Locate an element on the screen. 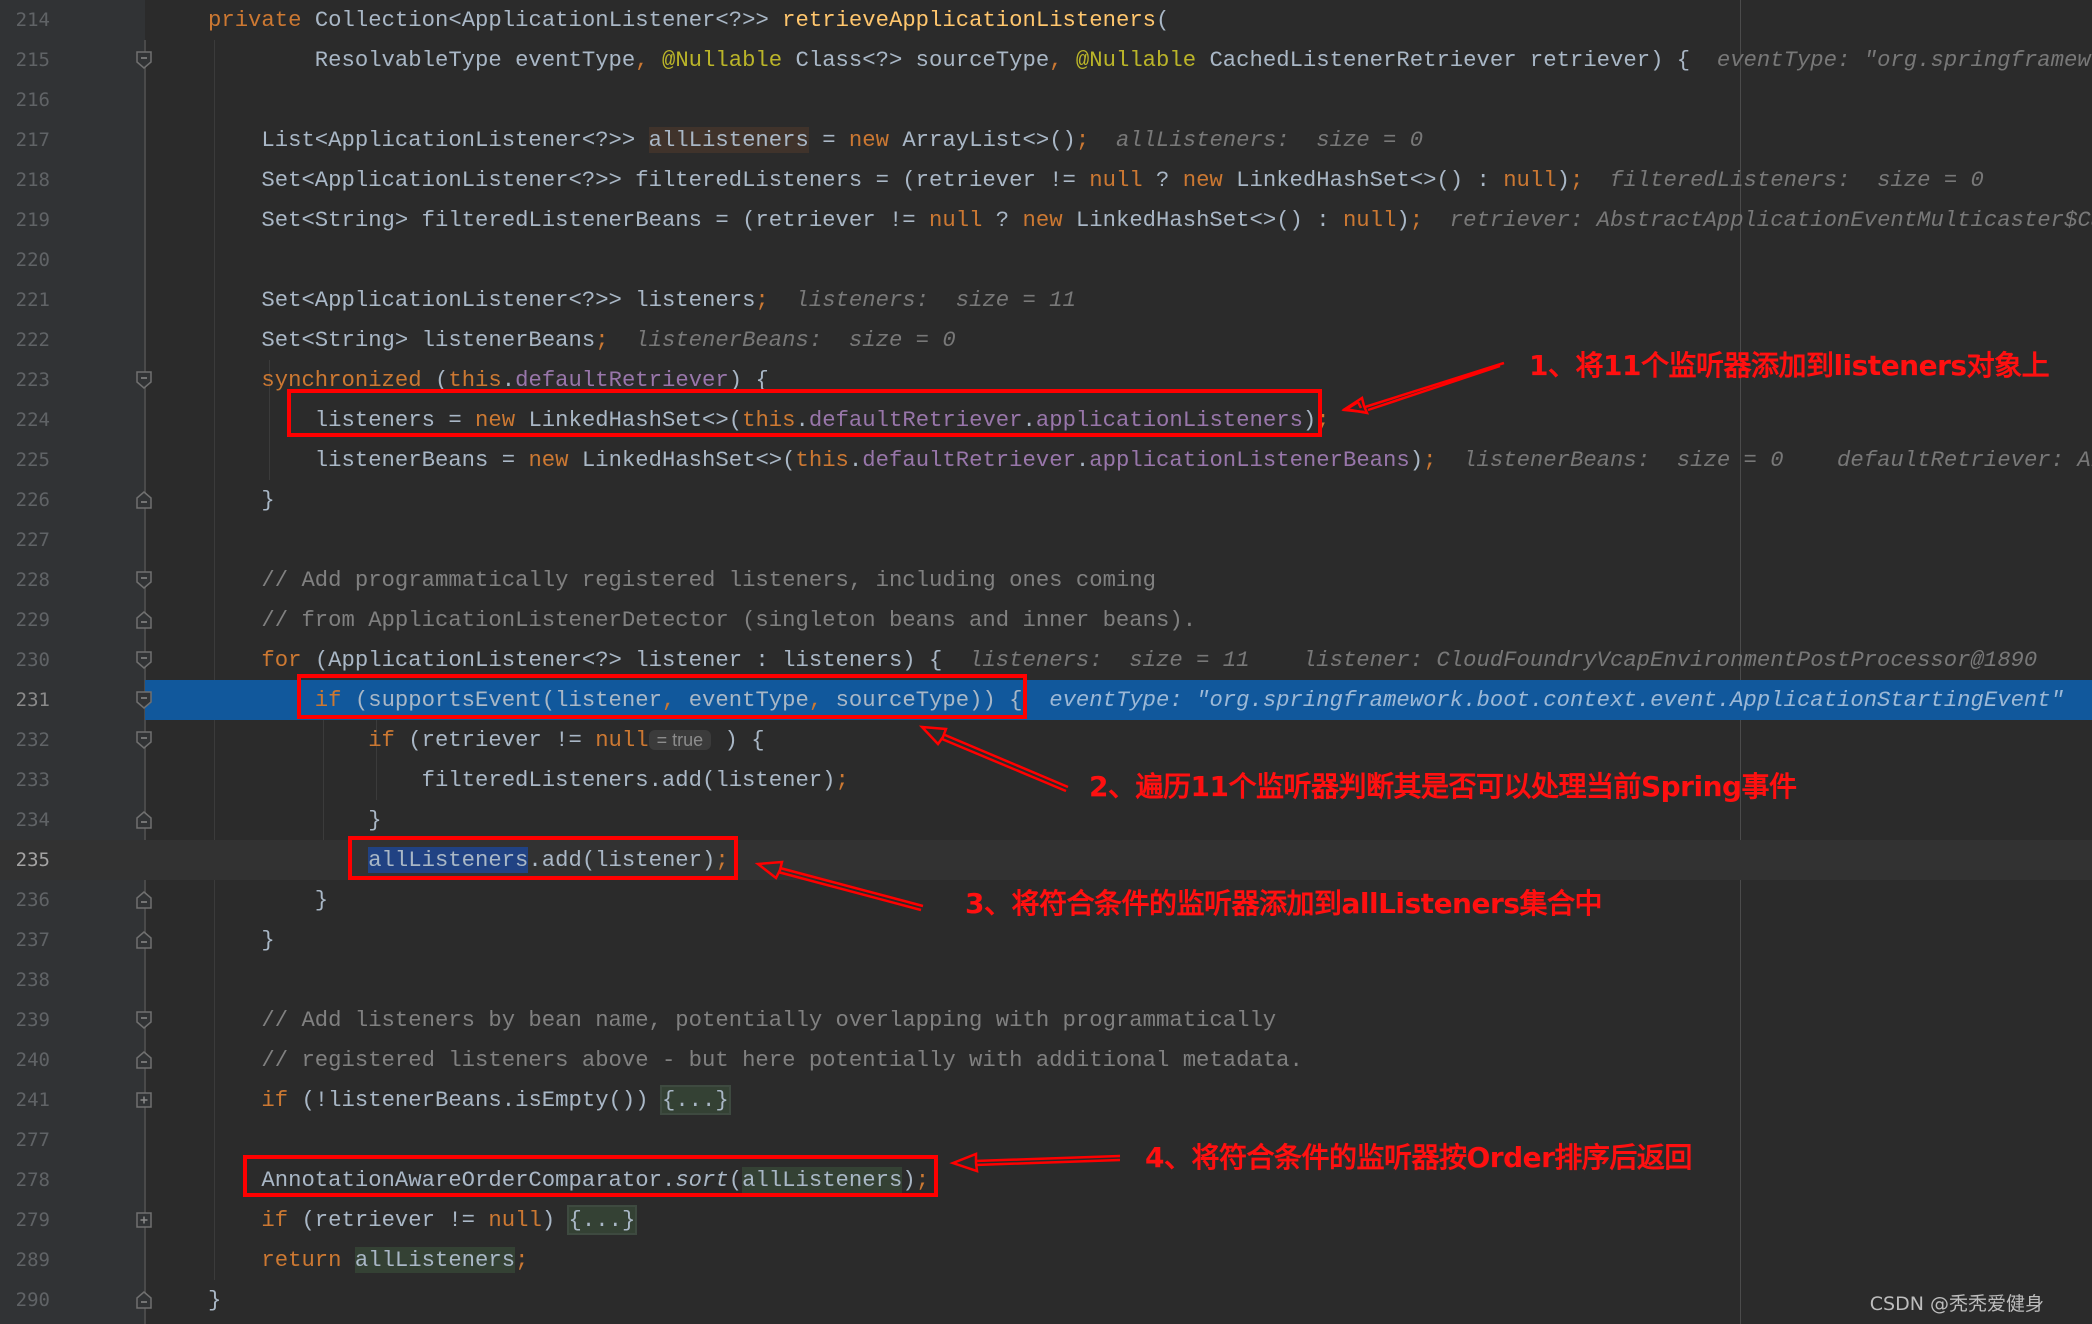  line-number: 233 is located at coordinates (25, 780).